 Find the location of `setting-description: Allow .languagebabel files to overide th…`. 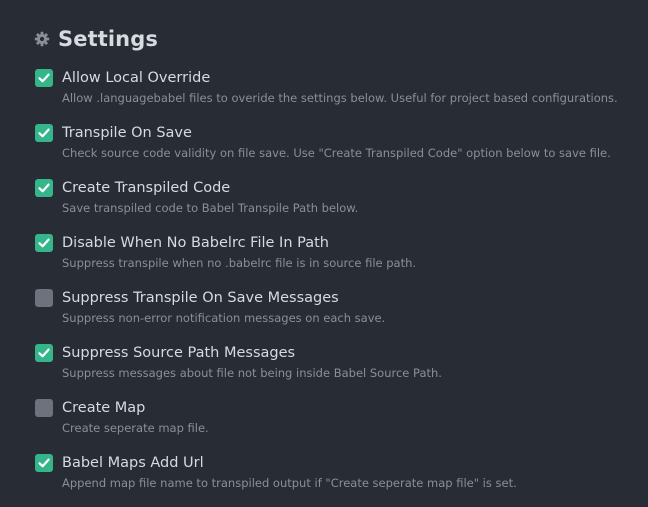

setting-description: Allow .languagebabel files to overide th… is located at coordinates (340, 98).